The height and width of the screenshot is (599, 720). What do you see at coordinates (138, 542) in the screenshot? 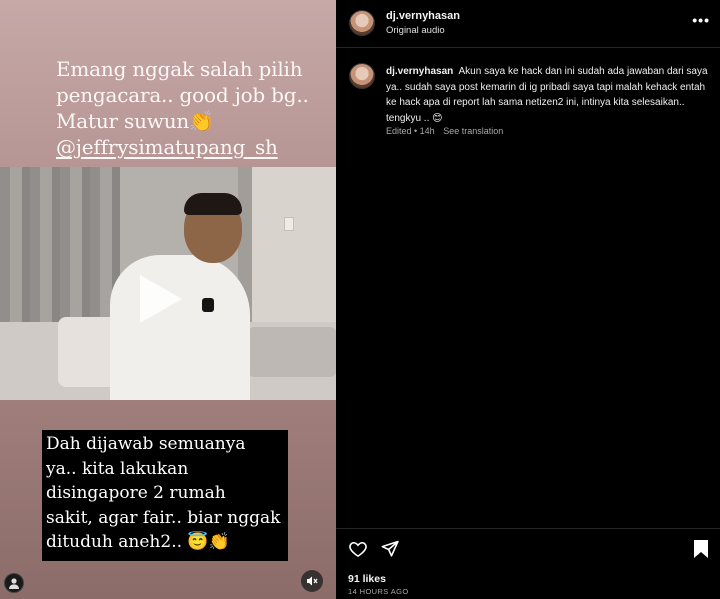
I see `bottom-caption-line: dituduh aneh2.. 😇👏` at bounding box center [138, 542].